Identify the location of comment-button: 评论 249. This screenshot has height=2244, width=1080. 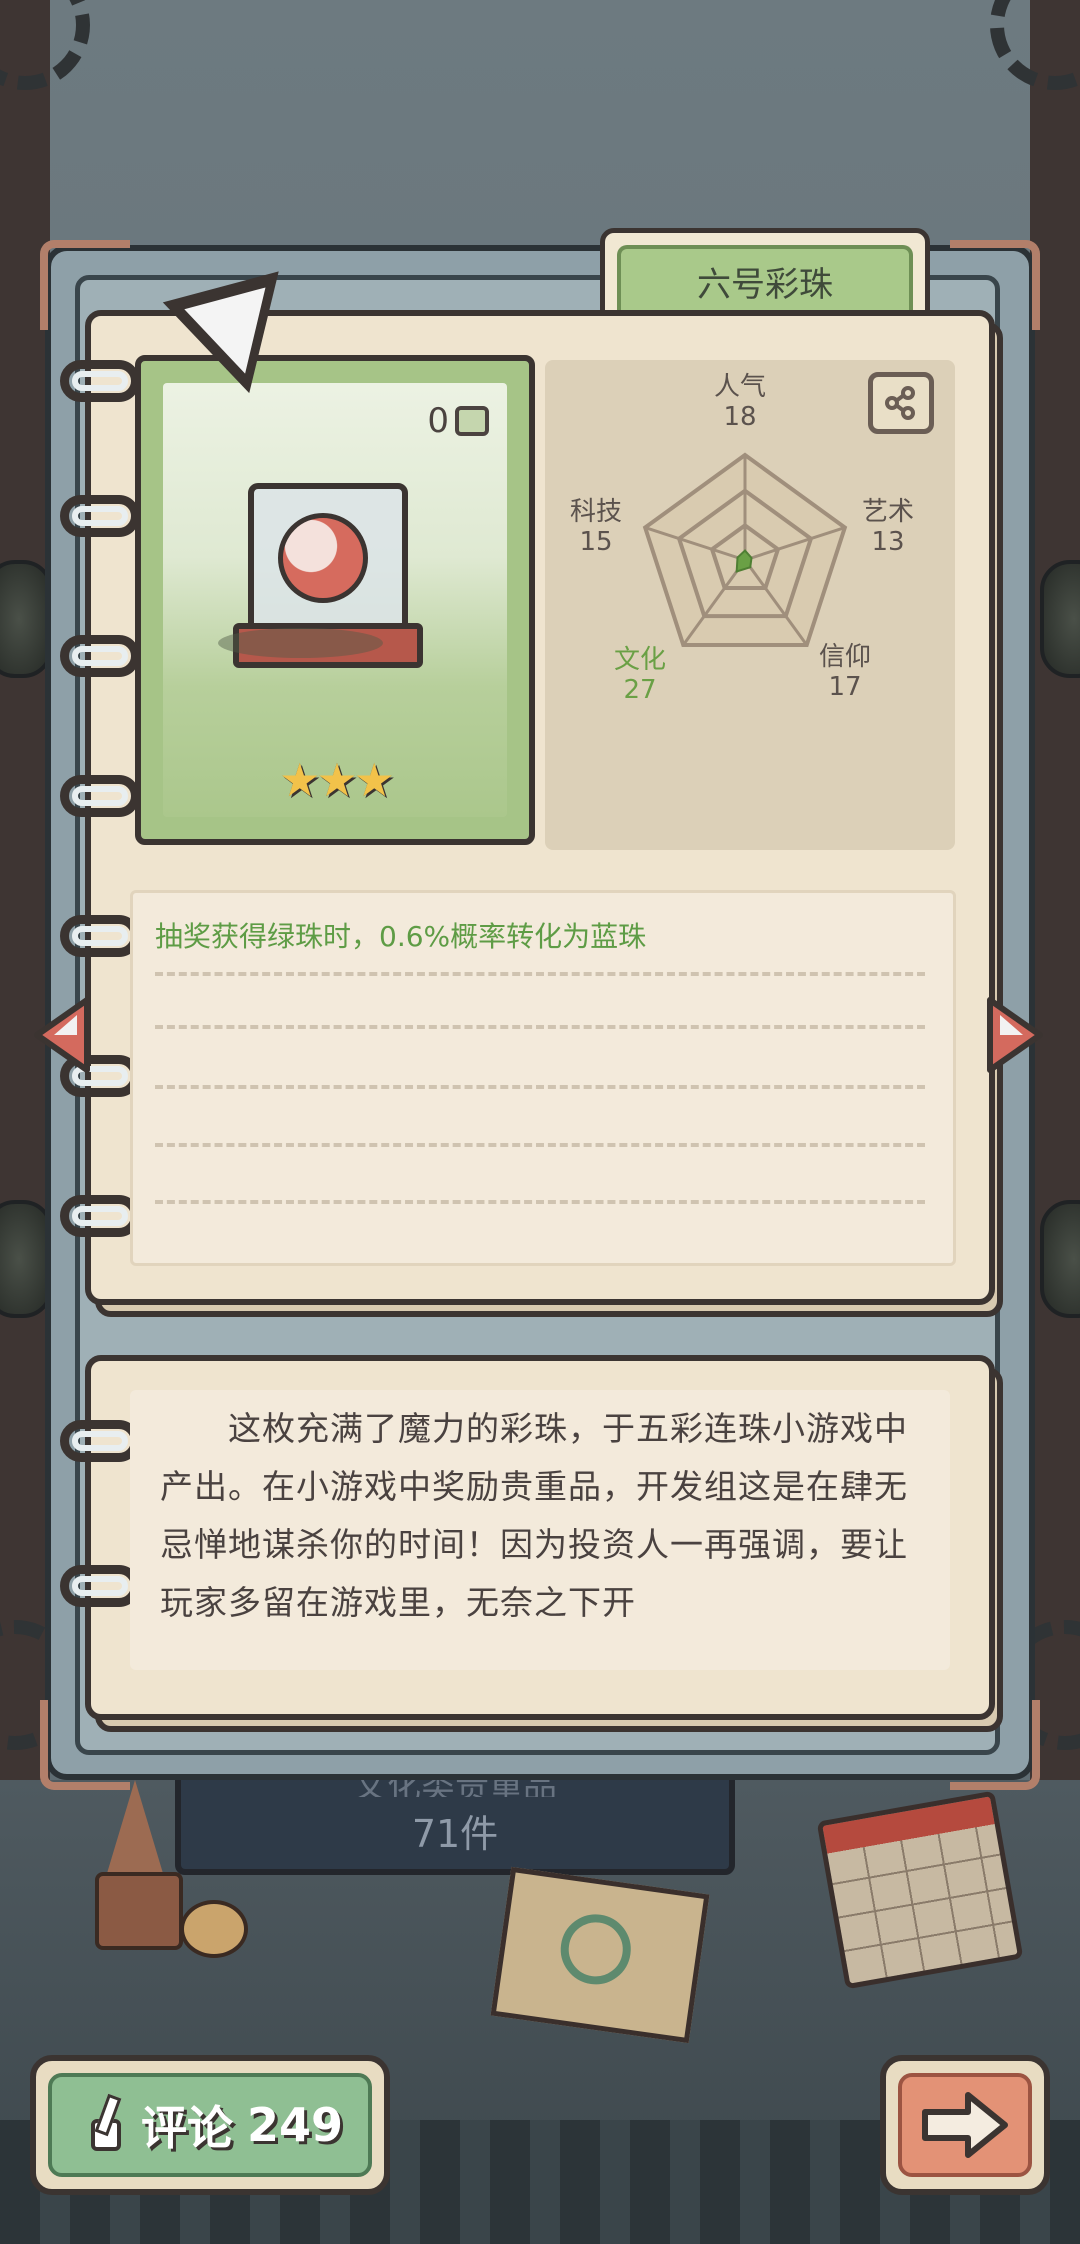
(210, 2125).